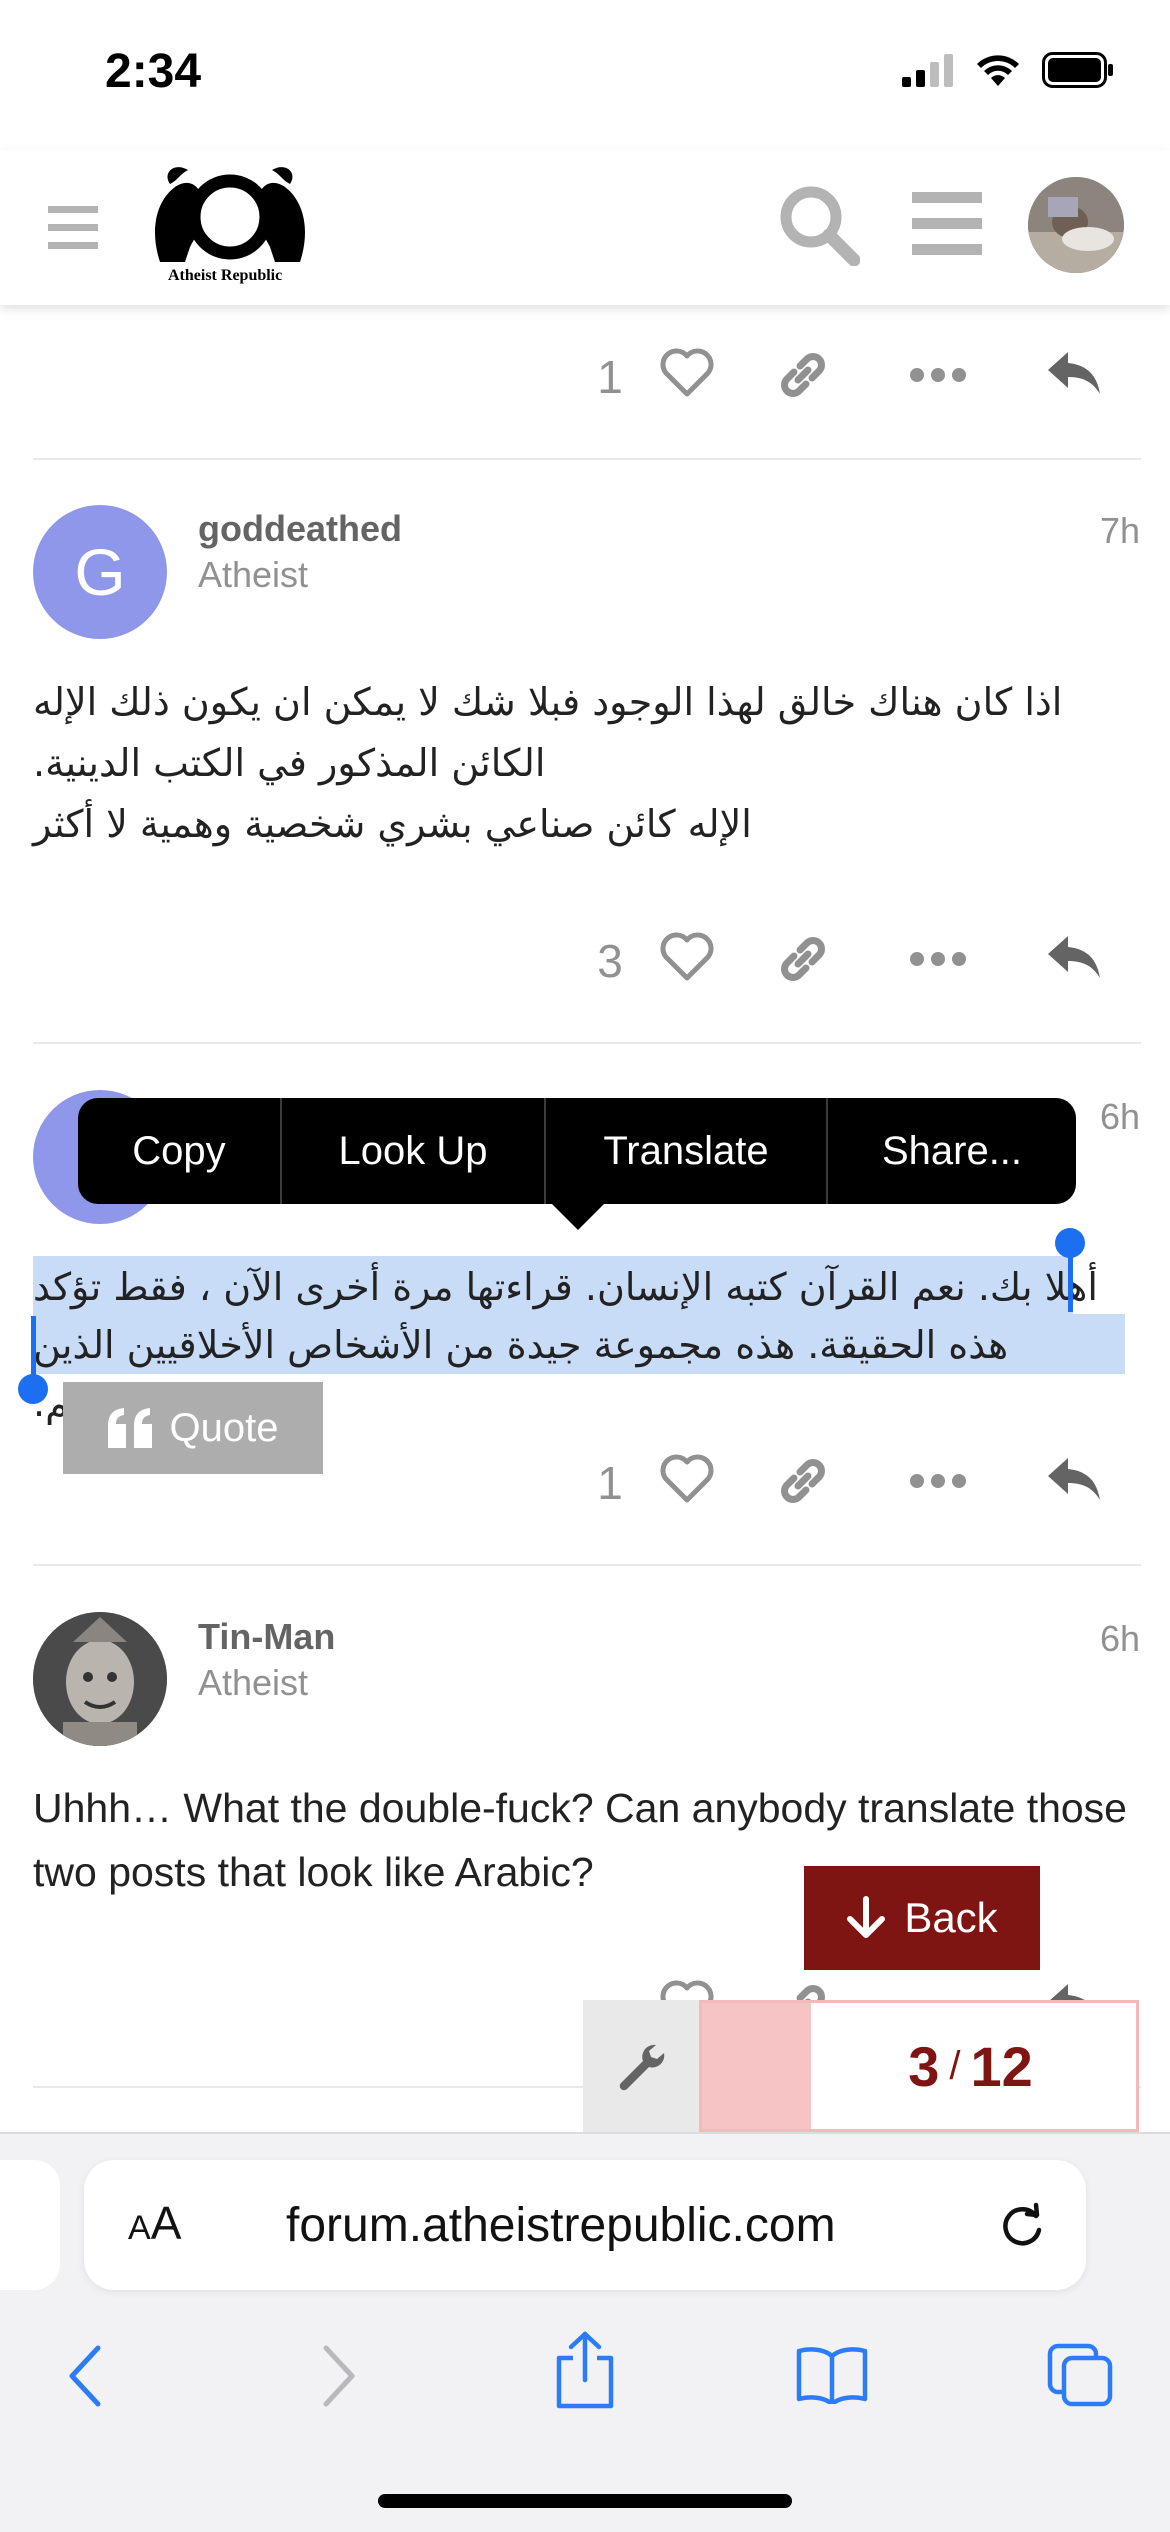  I want to click on post-username: goddeathed, so click(300, 529).